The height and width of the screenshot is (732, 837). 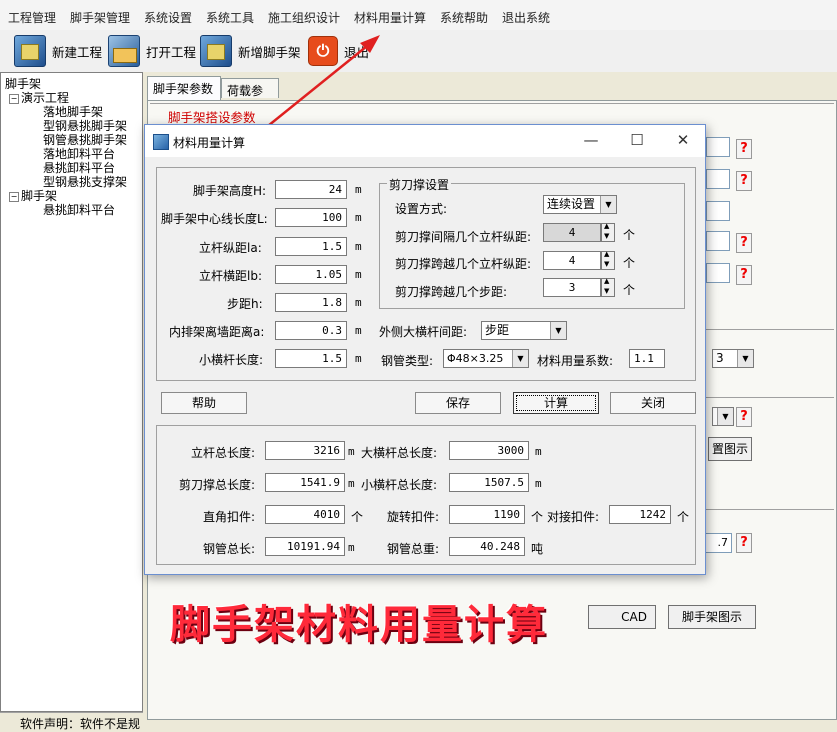 What do you see at coordinates (489, 450) in the screenshot?
I see `big-bar-output: 3000` at bounding box center [489, 450].